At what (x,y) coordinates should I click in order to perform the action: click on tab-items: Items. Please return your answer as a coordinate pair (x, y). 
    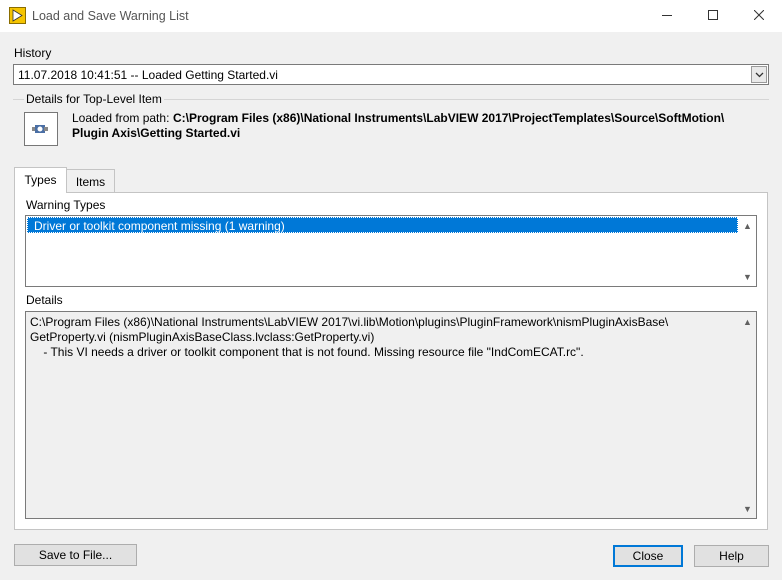
    Looking at the image, I should click on (90, 180).